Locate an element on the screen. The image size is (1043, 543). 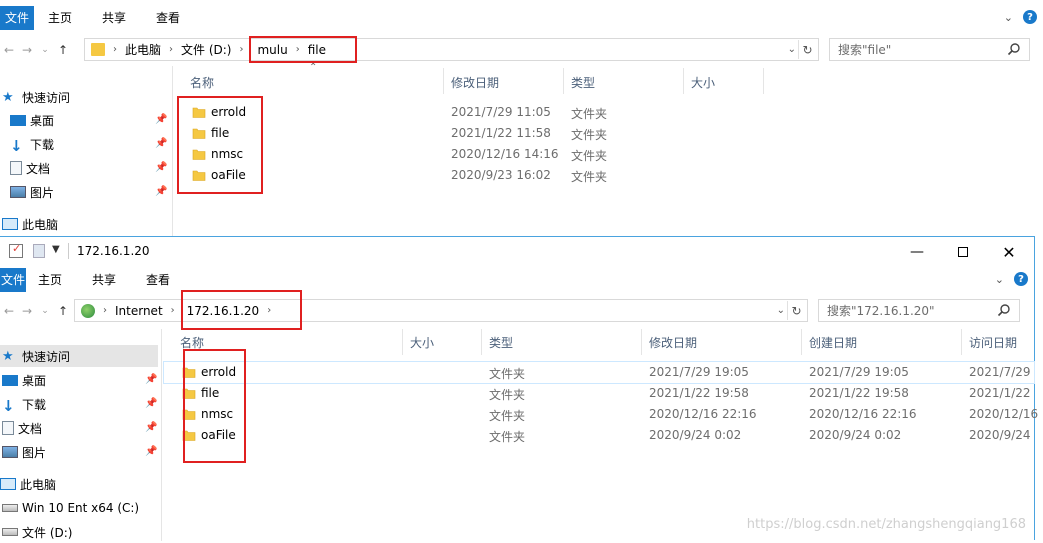
cell-modified: 2021/7/29 19:05 is located at coordinates (699, 372).